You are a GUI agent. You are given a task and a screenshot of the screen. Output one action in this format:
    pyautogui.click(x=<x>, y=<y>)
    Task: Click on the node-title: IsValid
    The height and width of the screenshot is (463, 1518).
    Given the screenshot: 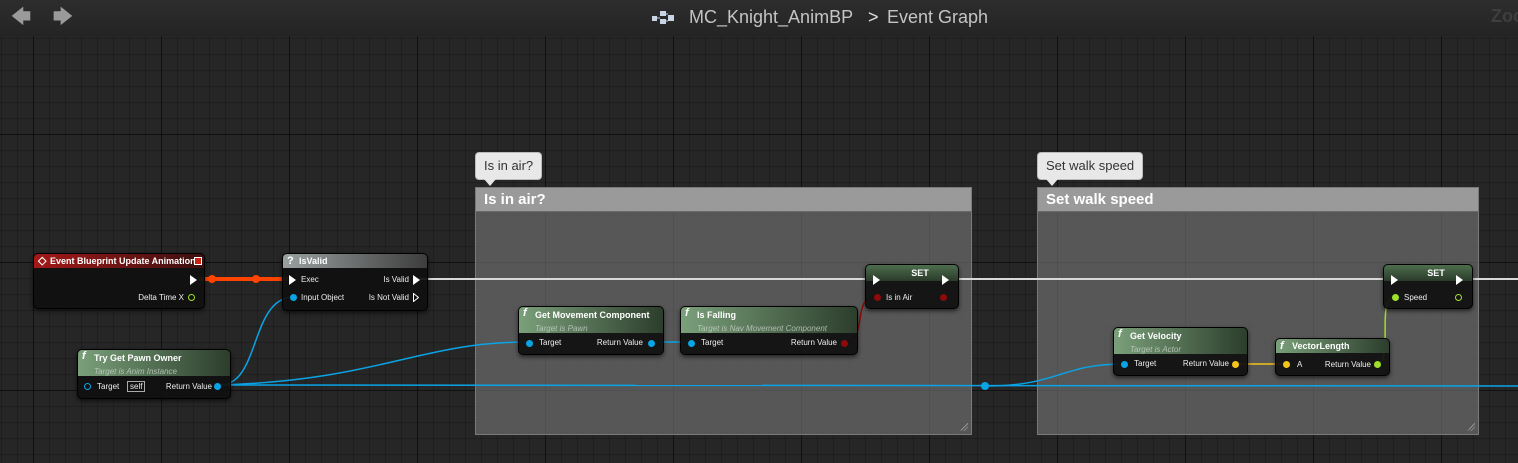 What is the action you would take?
    pyautogui.click(x=313, y=261)
    